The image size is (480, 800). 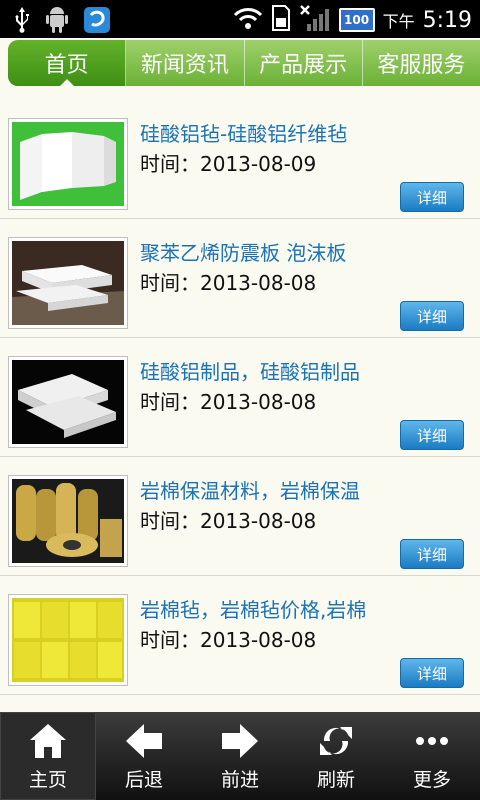 I want to click on bottom-nav-bar: 主页 后退 前进 刷新 更多, so click(x=240, y=756).